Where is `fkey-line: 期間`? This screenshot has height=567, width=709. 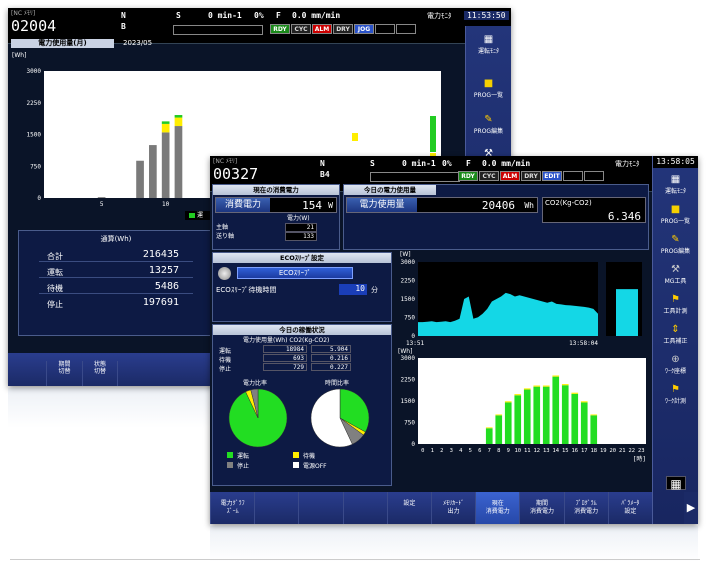
fkey-line: 期間 is located at coordinates (64, 364).